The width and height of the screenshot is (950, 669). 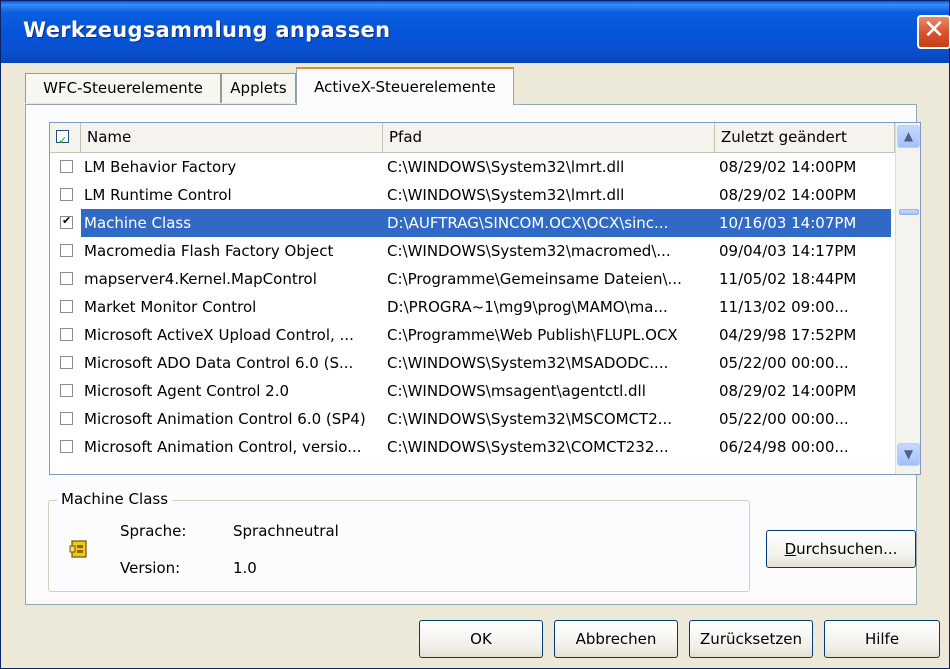 I want to click on column-header-name: Name, so click(x=232, y=137).